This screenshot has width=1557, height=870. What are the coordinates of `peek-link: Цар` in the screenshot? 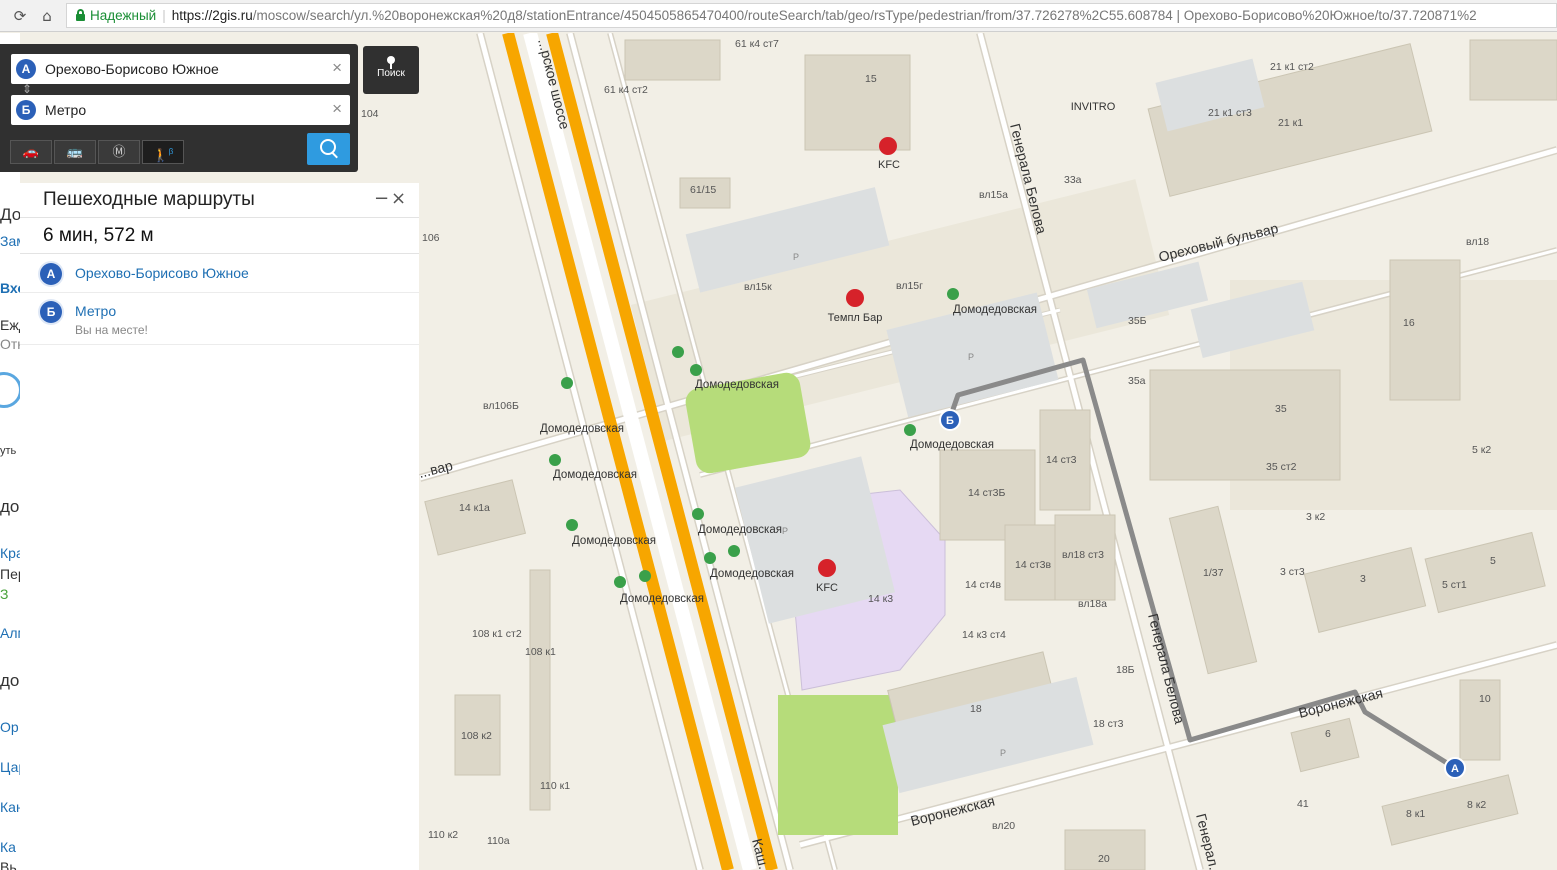 It's located at (10, 767).